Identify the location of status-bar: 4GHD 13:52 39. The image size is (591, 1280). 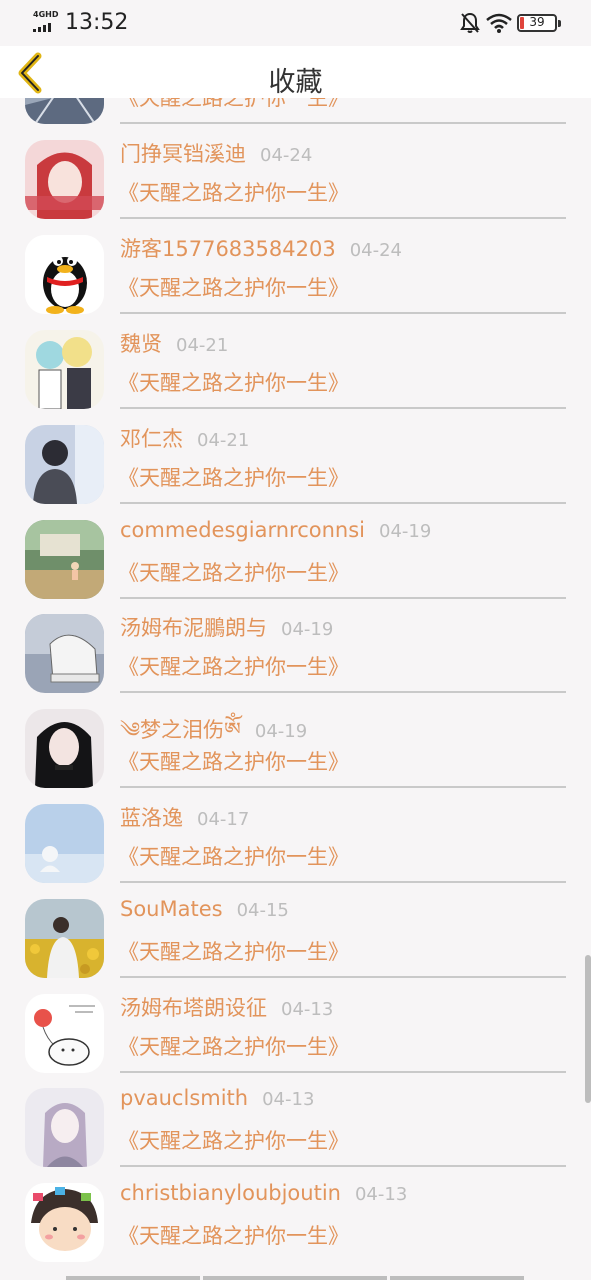
(295, 23).